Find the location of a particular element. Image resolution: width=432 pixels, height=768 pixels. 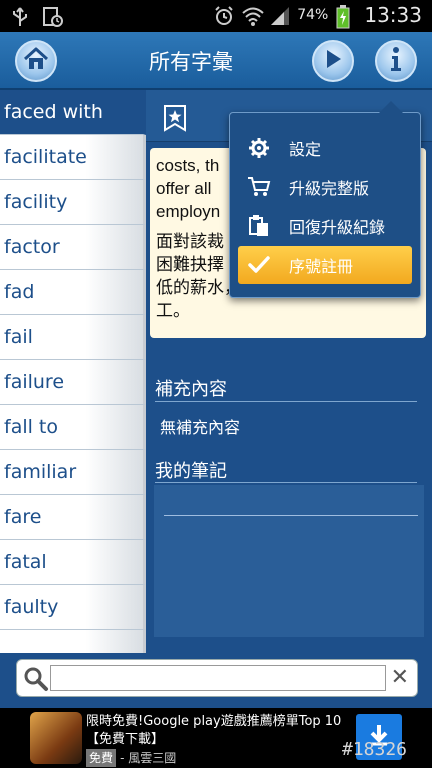

list-item: familiar is located at coordinates (73, 472).